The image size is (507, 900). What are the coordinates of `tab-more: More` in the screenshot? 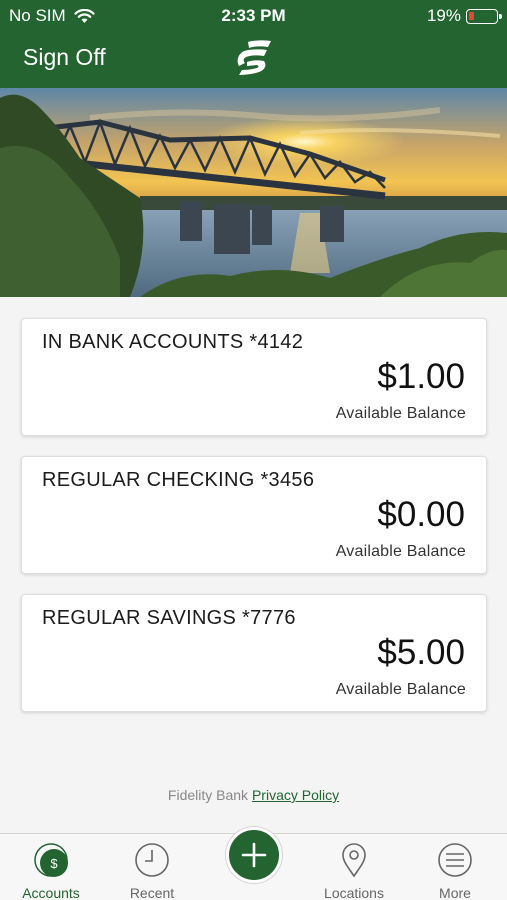 It's located at (455, 871).